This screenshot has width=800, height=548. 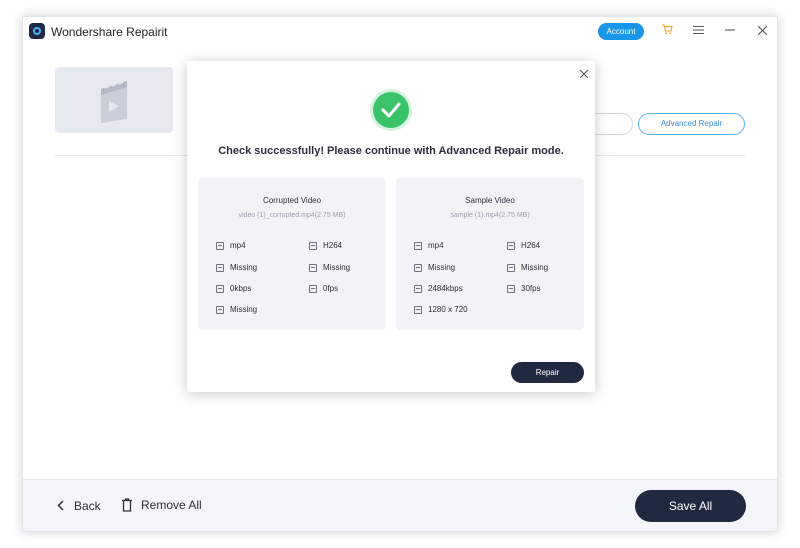 What do you see at coordinates (730, 31) in the screenshot?
I see `minimize-icon` at bounding box center [730, 31].